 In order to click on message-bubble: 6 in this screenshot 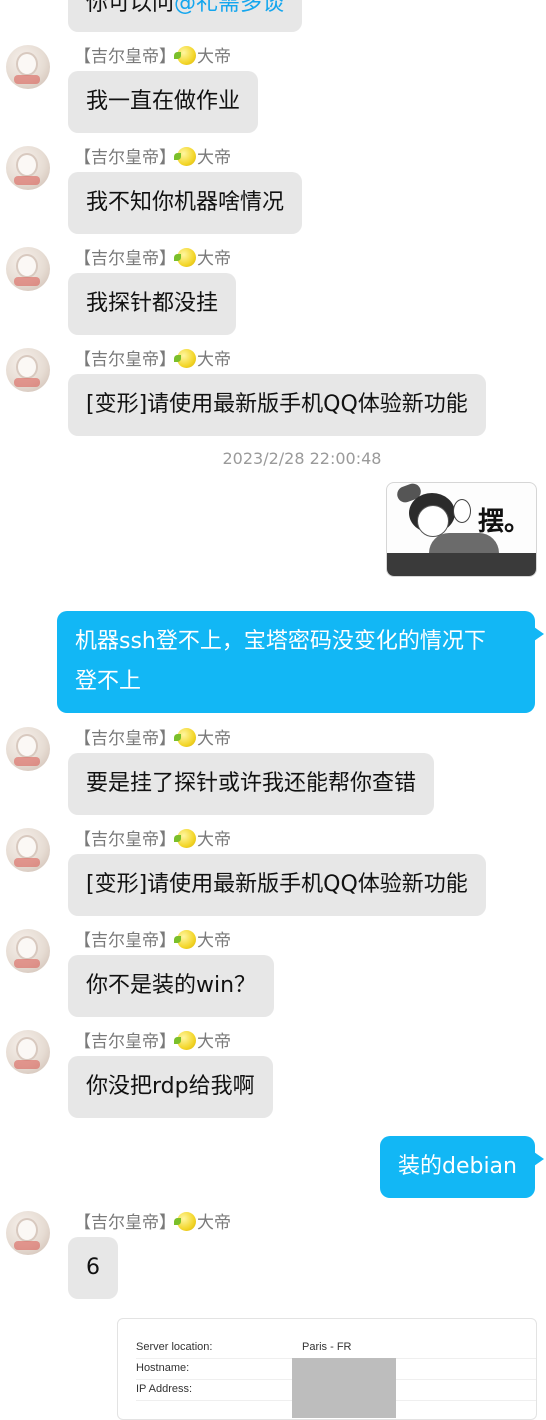, I will do `click(93, 1268)`.